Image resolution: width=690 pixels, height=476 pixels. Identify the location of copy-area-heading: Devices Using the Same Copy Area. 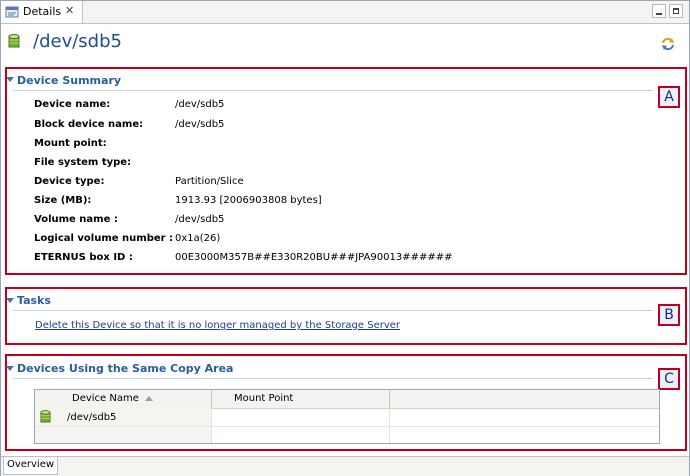
(125, 368).